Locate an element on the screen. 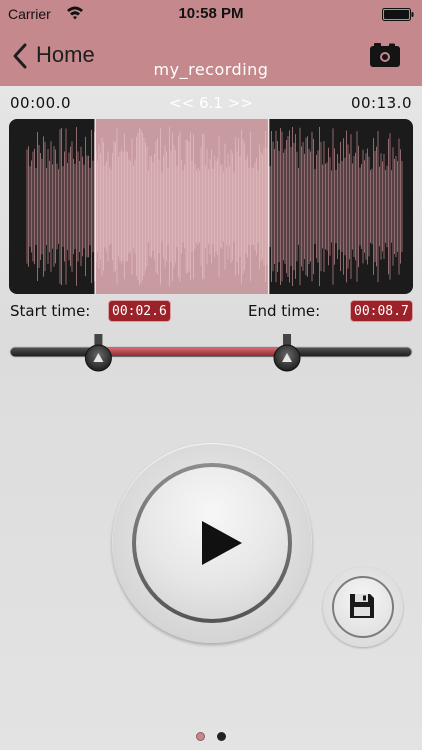 The width and height of the screenshot is (422, 750). play-button-face is located at coordinates (212, 543).